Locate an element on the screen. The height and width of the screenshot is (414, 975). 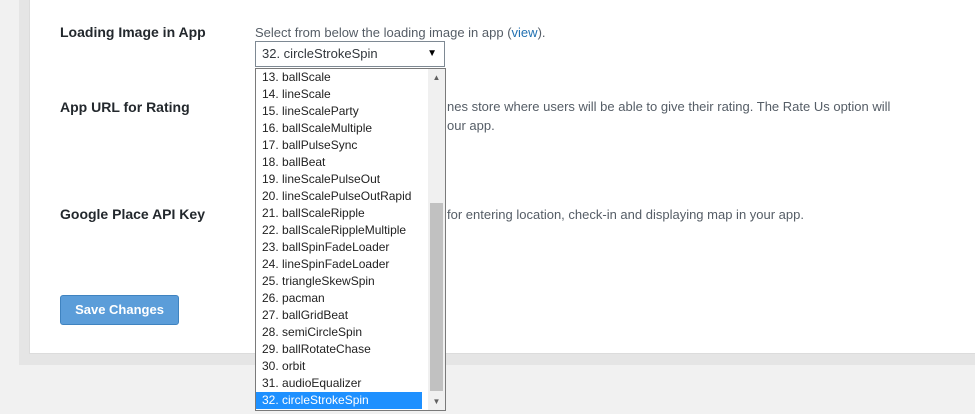
dropdown-option: 14. lineScale is located at coordinates (339, 94).